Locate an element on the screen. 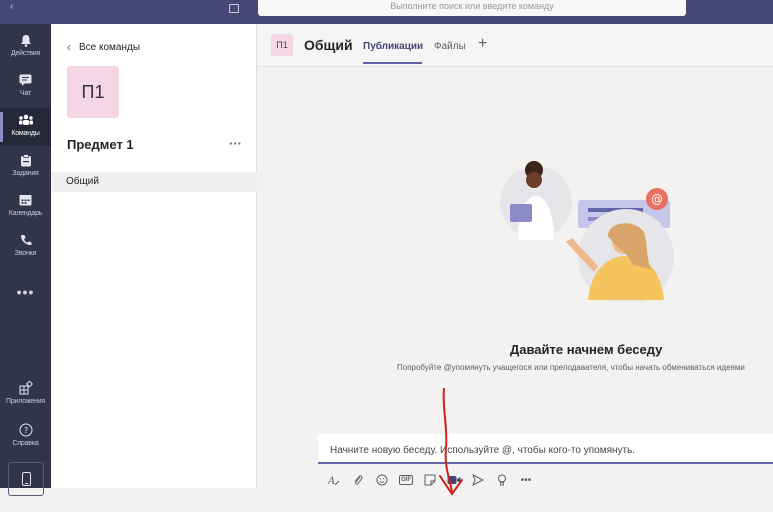 The height and width of the screenshot is (512, 773). rail-label: Календарь is located at coordinates (25, 213).